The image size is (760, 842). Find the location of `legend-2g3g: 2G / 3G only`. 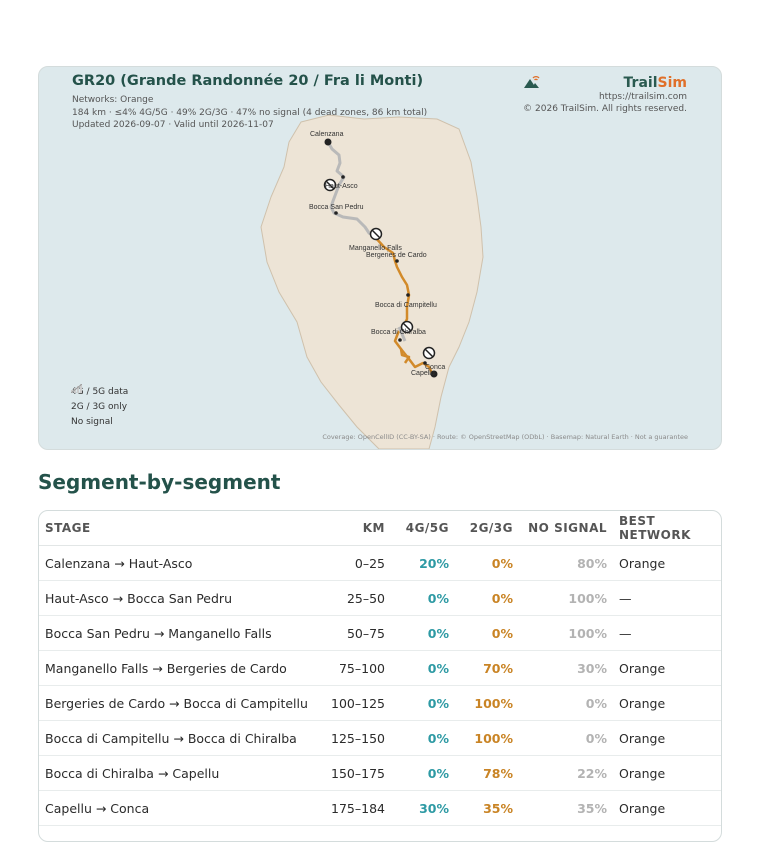

legend-2g3g: 2G / 3G only is located at coordinates (99, 399).